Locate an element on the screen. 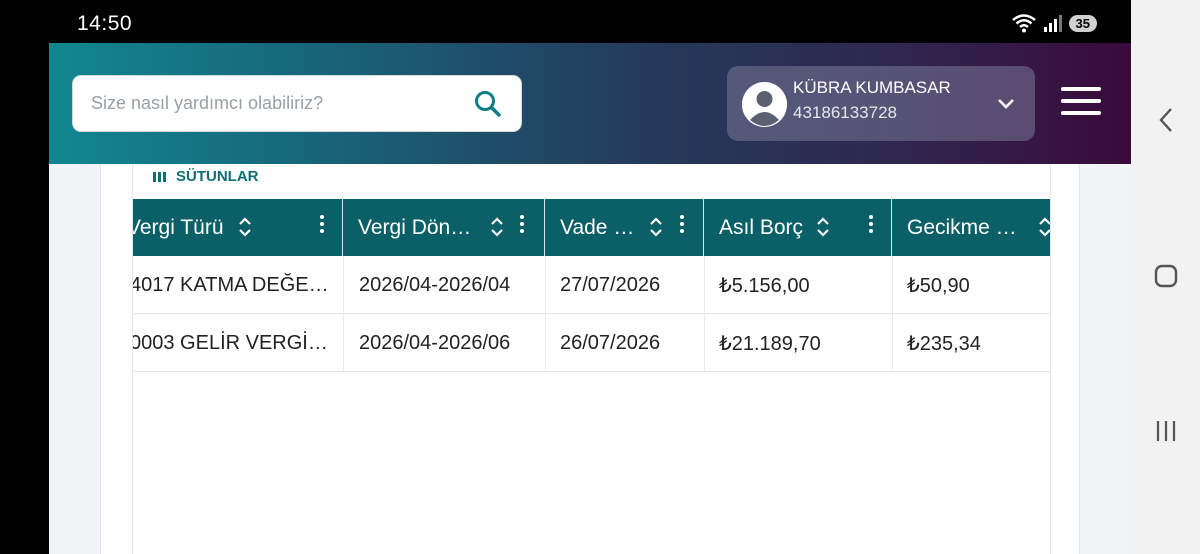 This screenshot has height=554, width=1200. back-icon is located at coordinates (1166, 120).